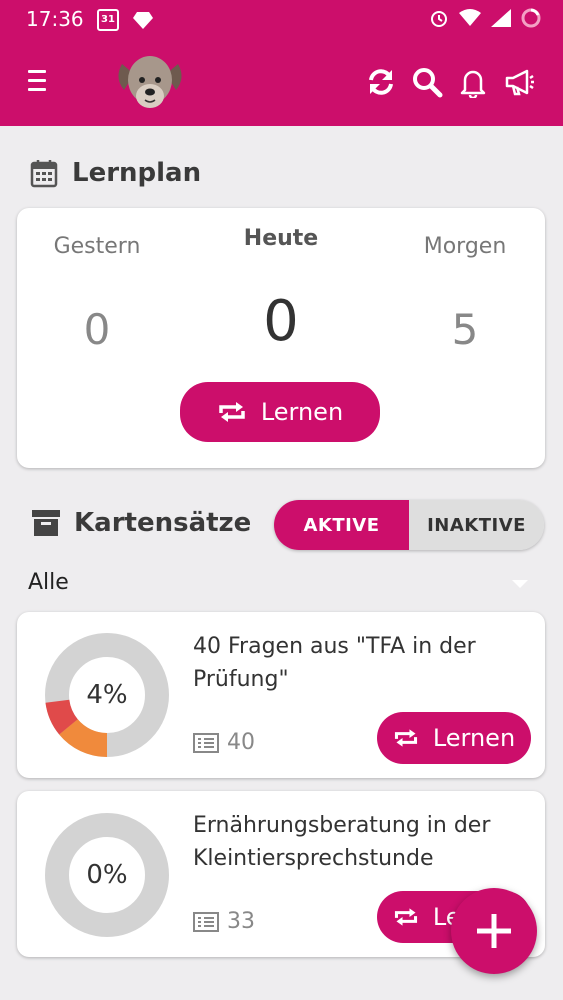 Image resolution: width=563 pixels, height=1000 pixels. Describe the element at coordinates (281, 20) in the screenshot. I see `status-bar: 17:36 31` at that location.